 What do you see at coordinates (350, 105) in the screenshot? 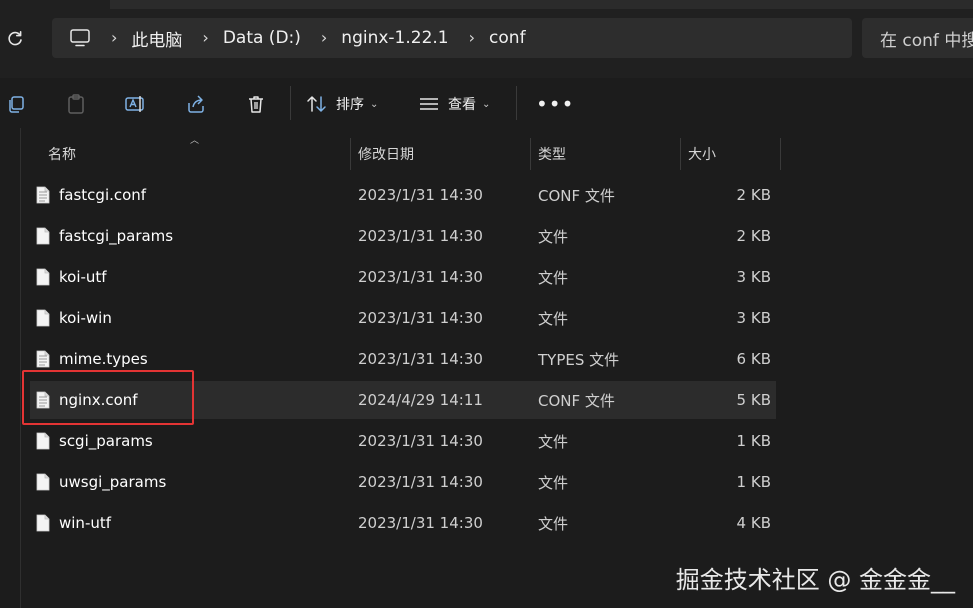
I see `sort-label: 排序` at bounding box center [350, 105].